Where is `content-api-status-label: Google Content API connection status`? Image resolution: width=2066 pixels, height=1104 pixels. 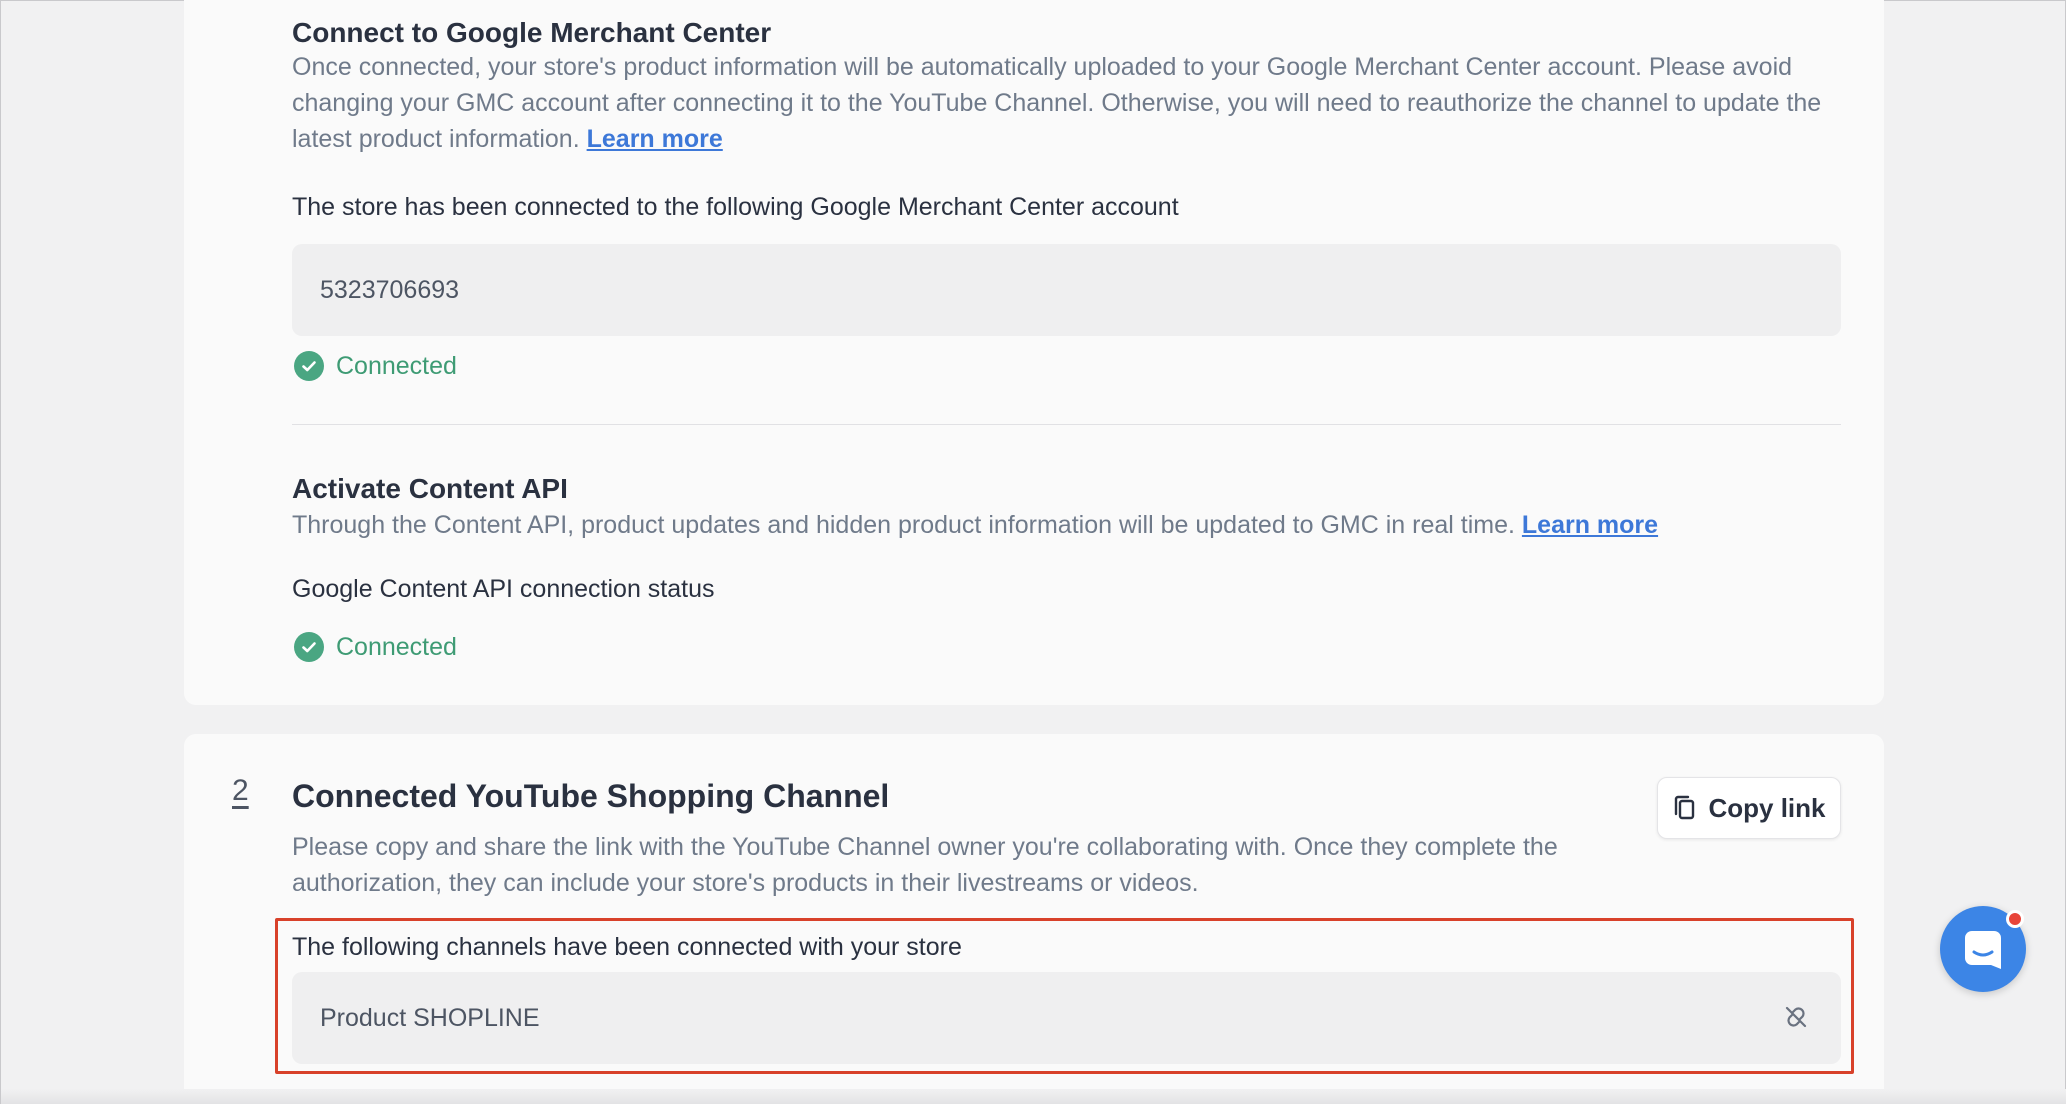 content-api-status-label: Google Content API connection status is located at coordinates (503, 589).